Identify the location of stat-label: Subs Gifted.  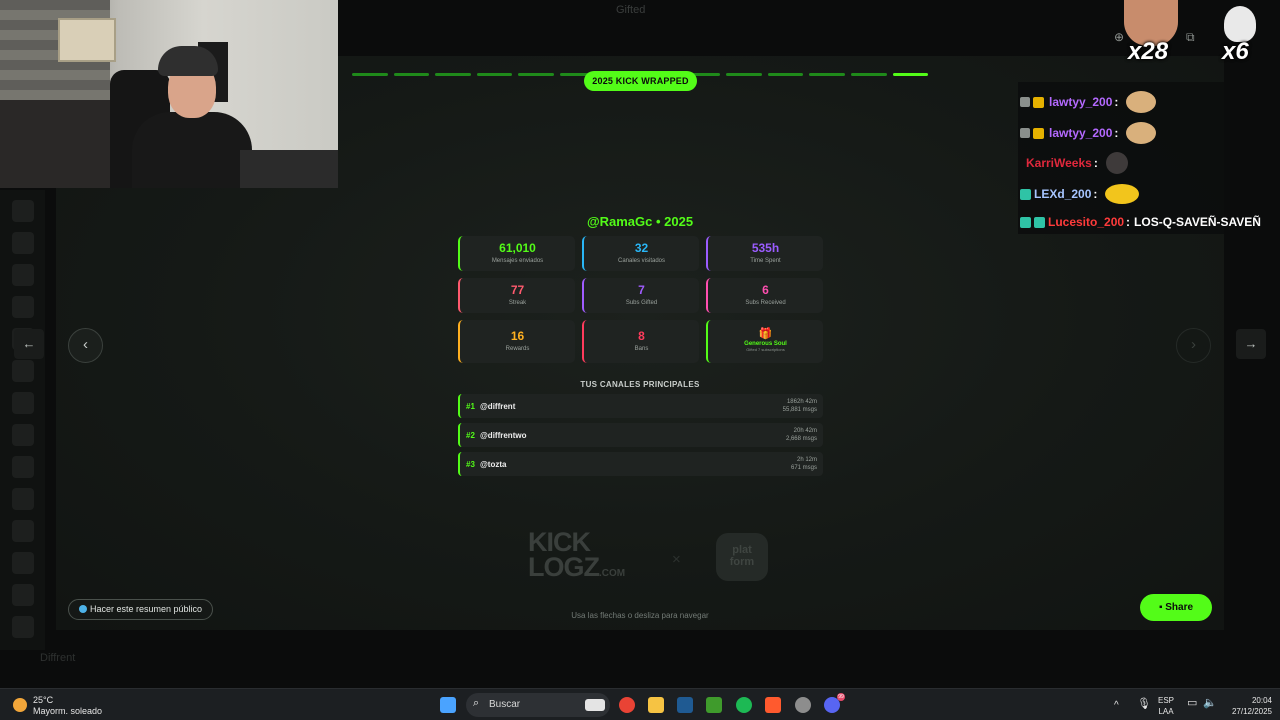
(641, 303).